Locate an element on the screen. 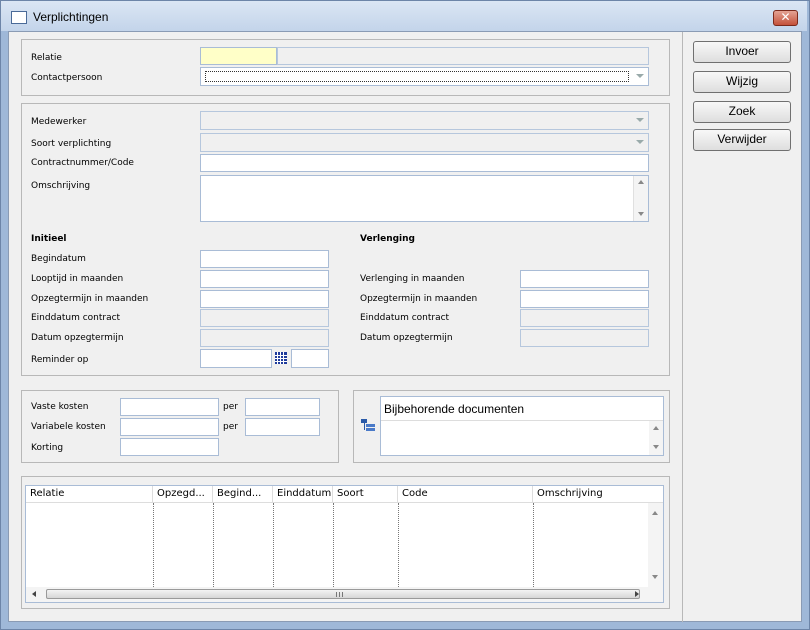  wijzig-button: Wijzig is located at coordinates (742, 82).